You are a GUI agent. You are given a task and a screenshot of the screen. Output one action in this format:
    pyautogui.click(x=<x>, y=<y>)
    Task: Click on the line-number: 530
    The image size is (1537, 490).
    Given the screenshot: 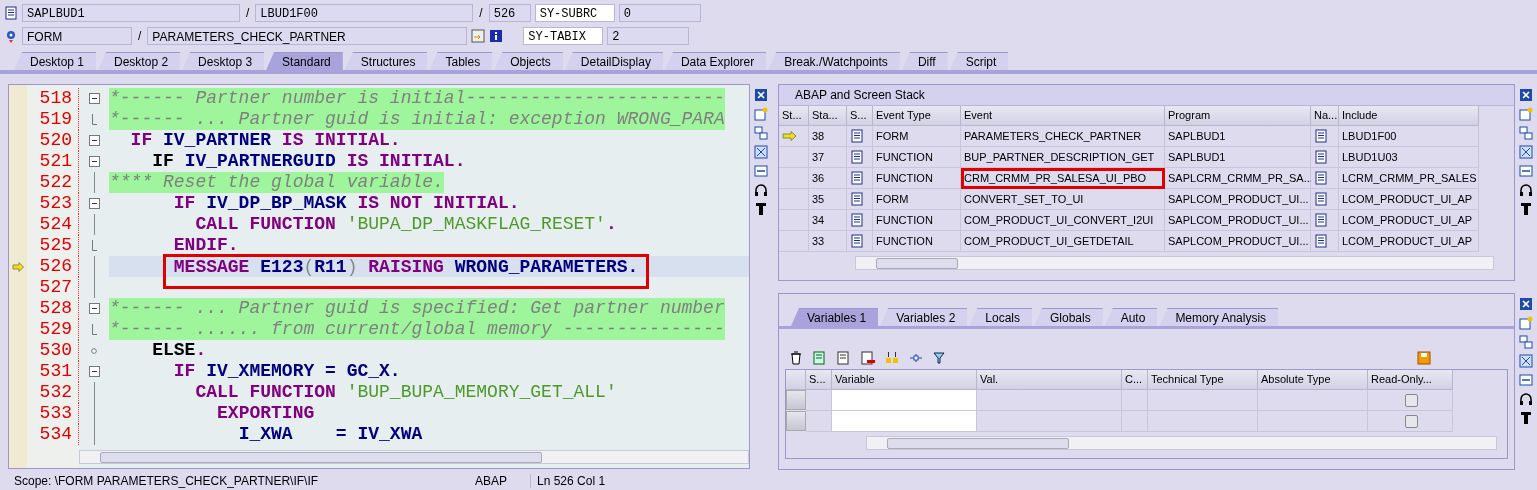 What is the action you would take?
    pyautogui.click(x=53, y=350)
    